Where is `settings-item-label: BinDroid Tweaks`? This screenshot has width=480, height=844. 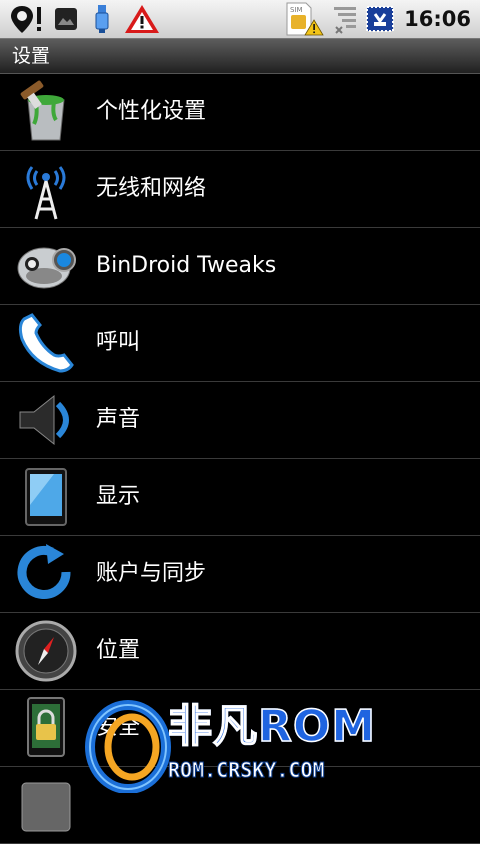 settings-item-label: BinDroid Tweaks is located at coordinates (186, 265).